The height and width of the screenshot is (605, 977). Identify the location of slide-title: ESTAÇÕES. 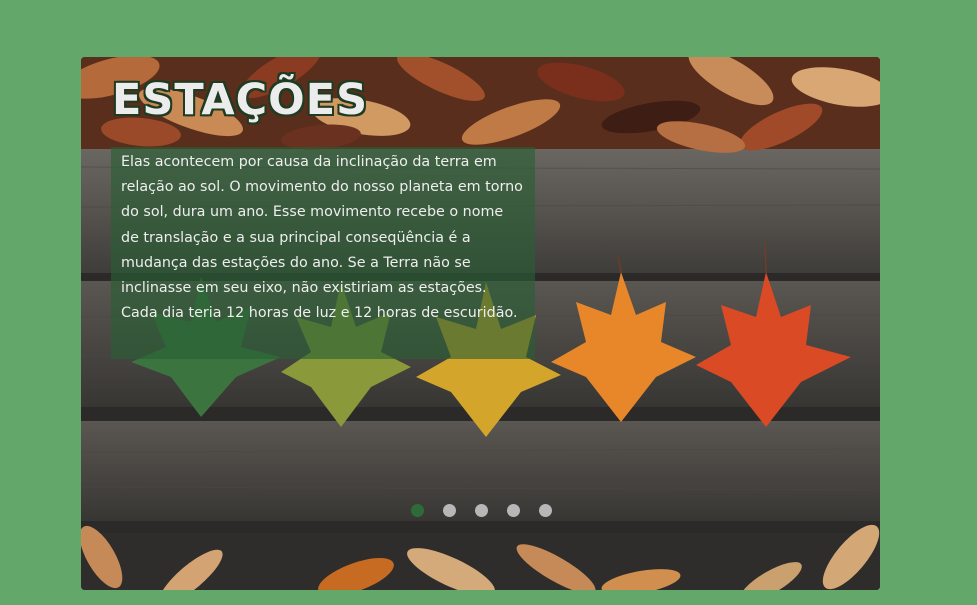
(240, 100).